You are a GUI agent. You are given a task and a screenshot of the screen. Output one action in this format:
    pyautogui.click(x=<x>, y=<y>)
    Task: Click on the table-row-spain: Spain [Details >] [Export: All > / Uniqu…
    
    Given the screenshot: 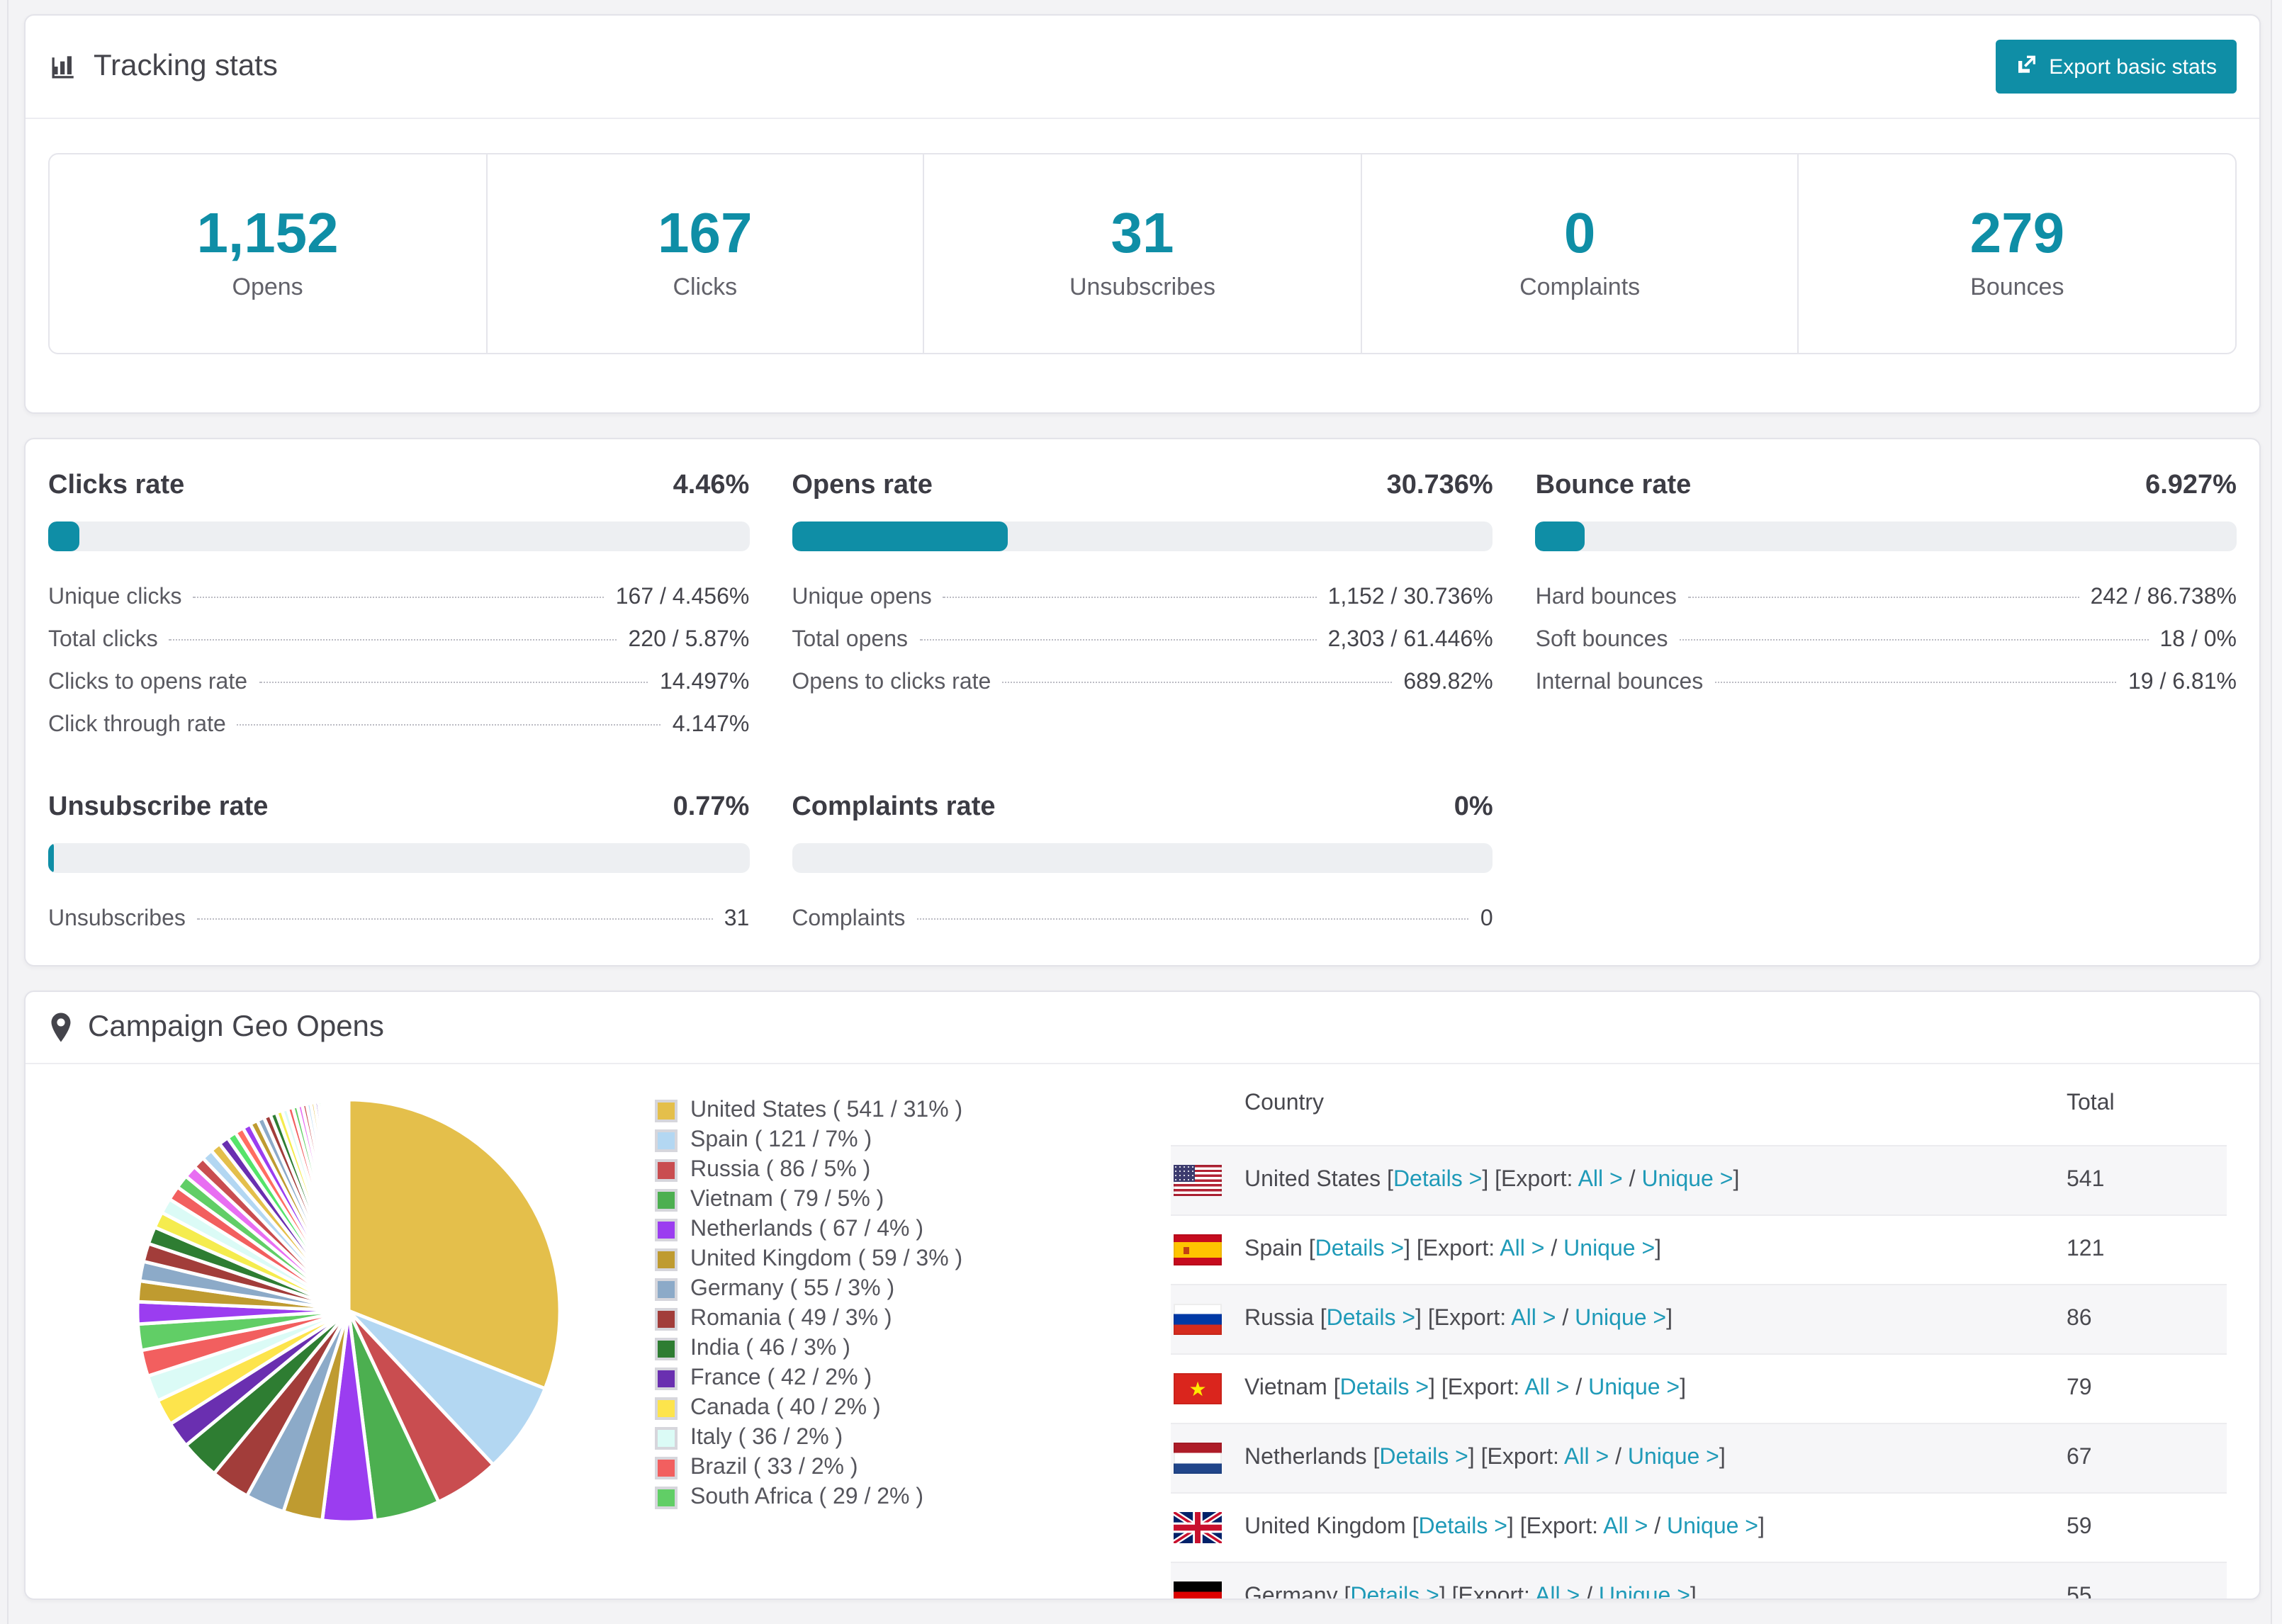 What is the action you would take?
    pyautogui.click(x=1699, y=1249)
    